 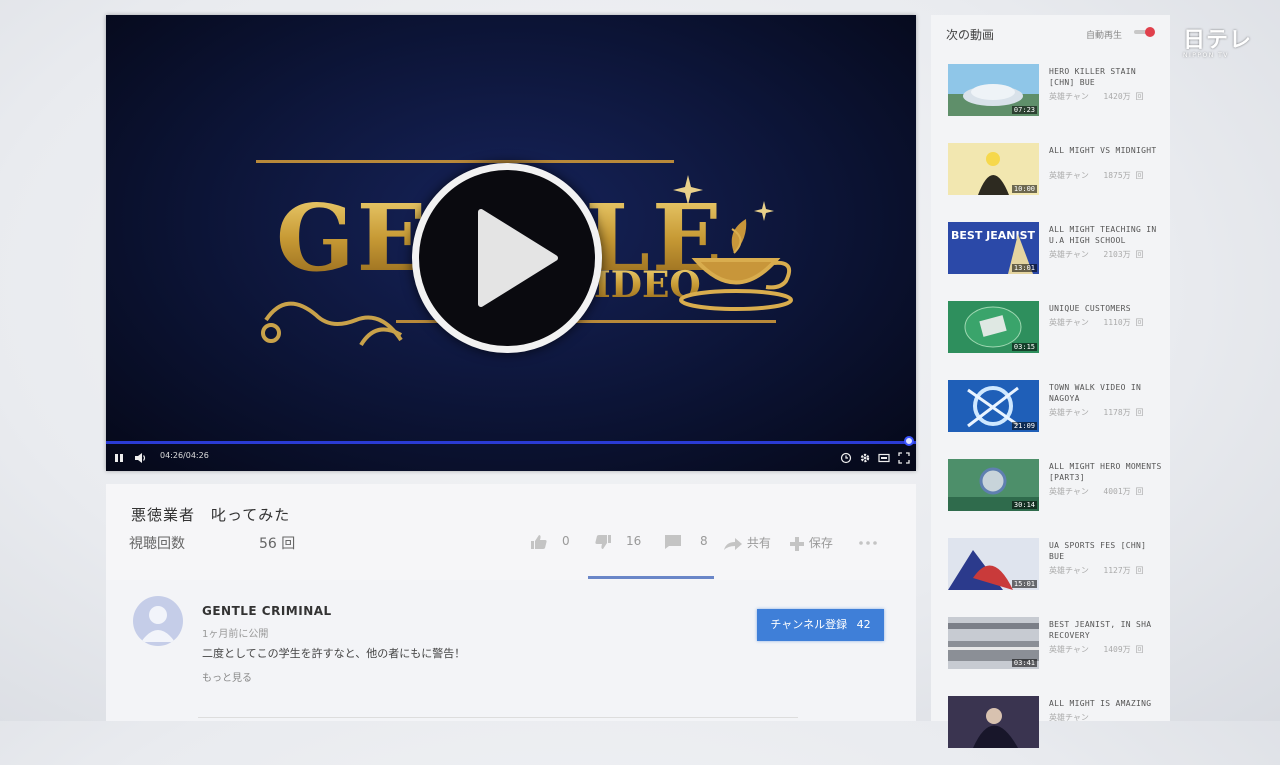 I want to click on publish-date: 1ヶ月前に公開, so click(x=235, y=634).